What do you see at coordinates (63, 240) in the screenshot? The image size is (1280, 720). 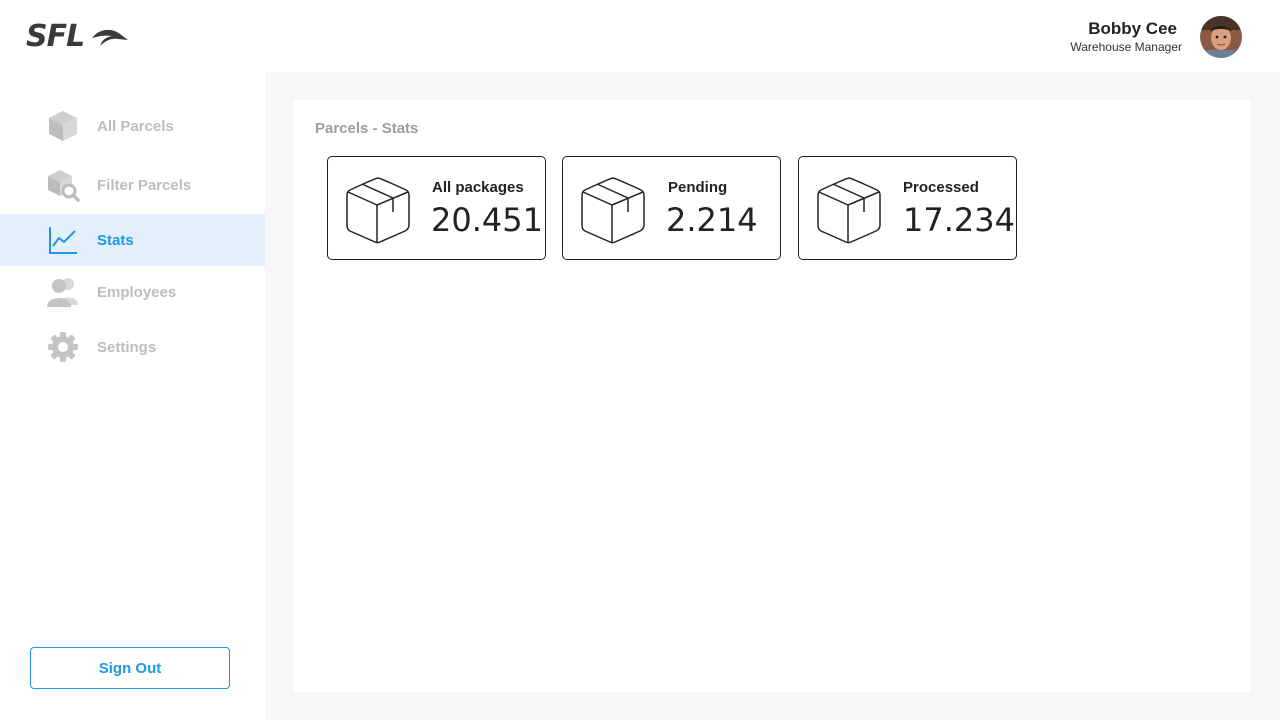 I see `line-chart-icon` at bounding box center [63, 240].